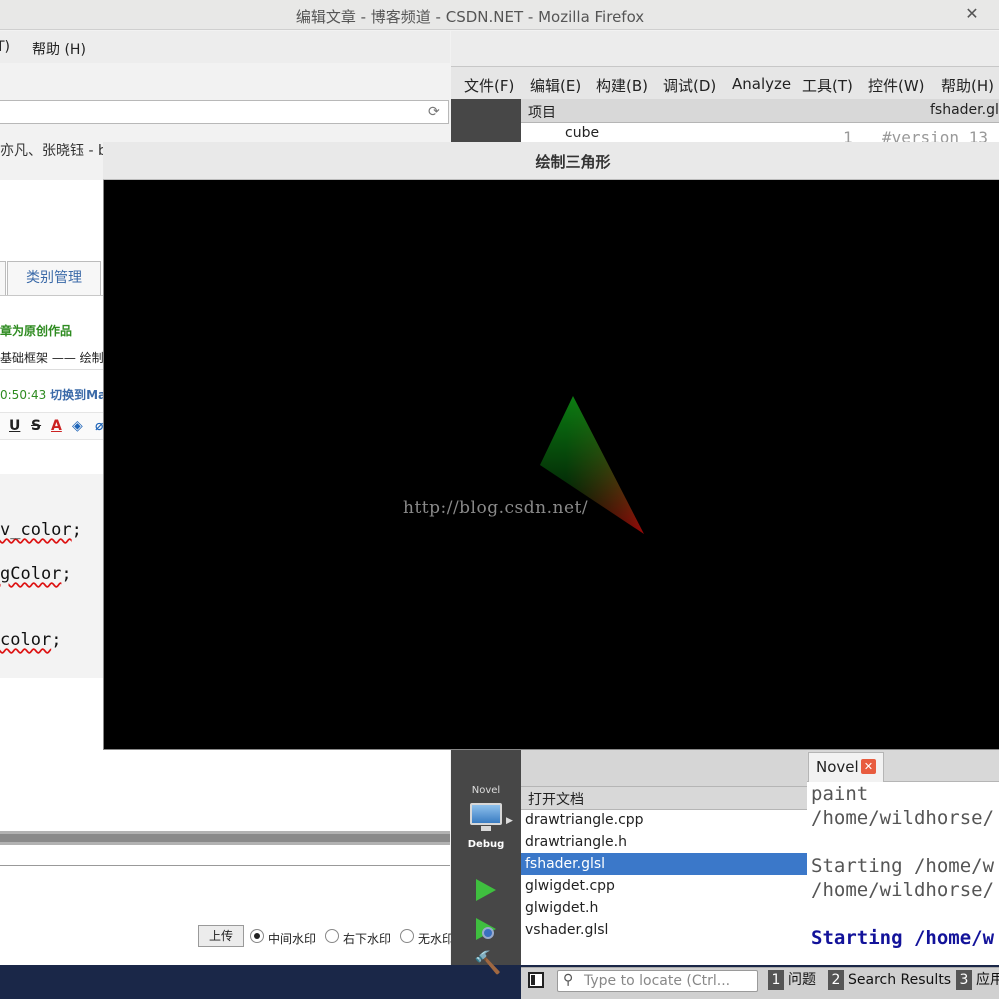 This screenshot has height=999, width=999. Describe the element at coordinates (407, 936) in the screenshot. I see `radio-no-watermark` at that location.